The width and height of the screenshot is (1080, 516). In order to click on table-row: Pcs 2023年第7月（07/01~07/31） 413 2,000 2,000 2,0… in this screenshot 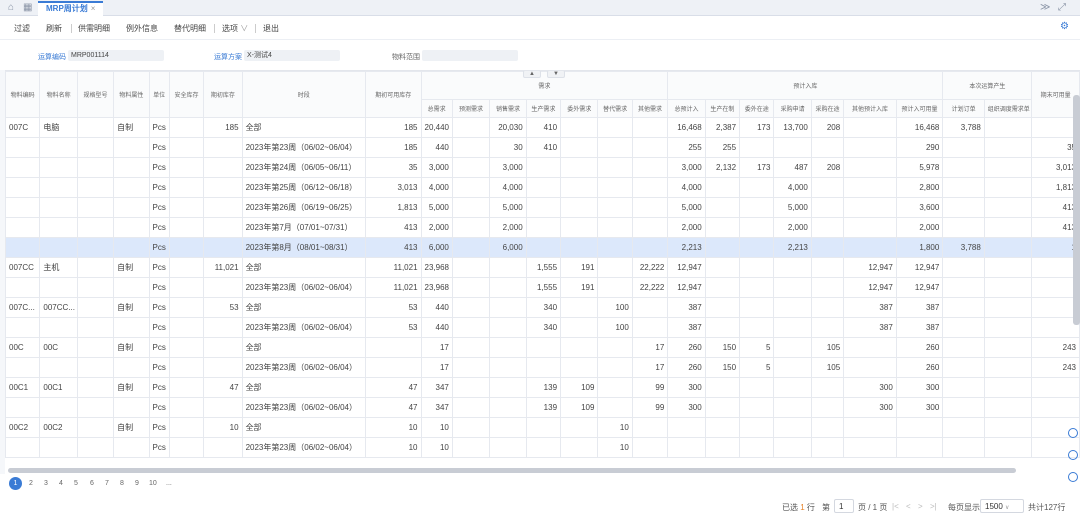, I will do `click(542, 227)`.